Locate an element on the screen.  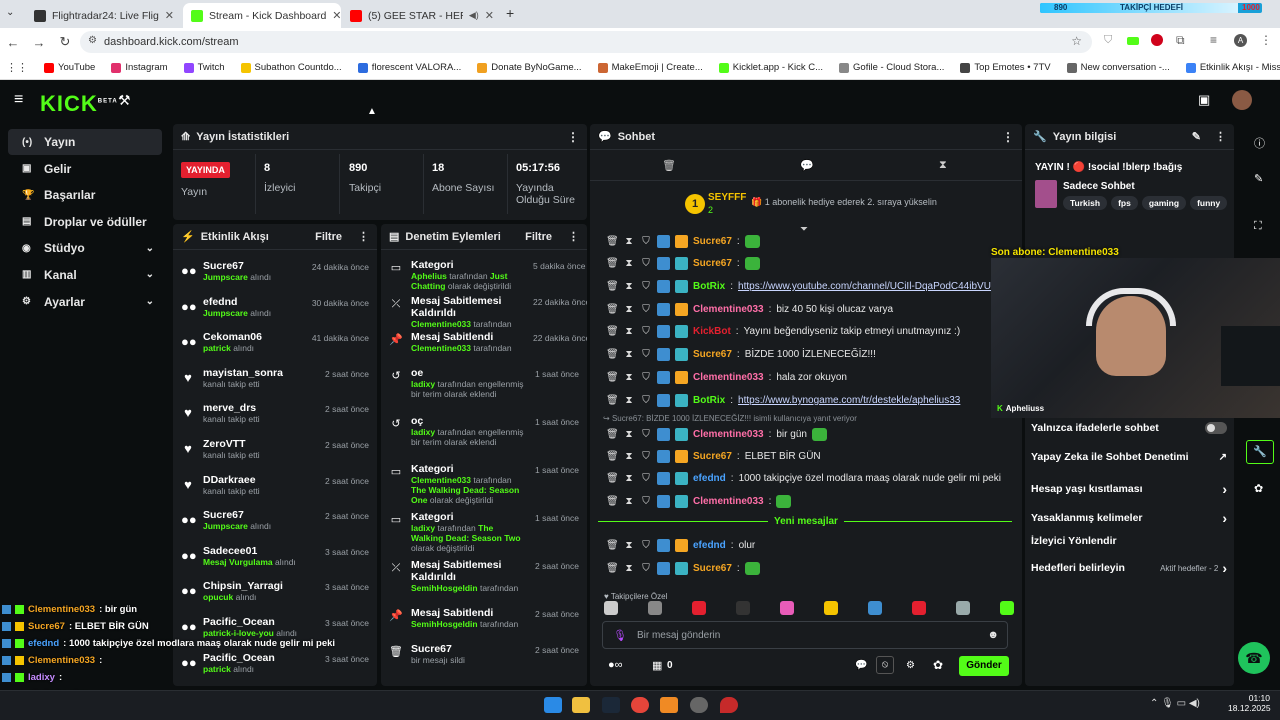
community-icon: ✿ is located at coordinates (1258, 488).